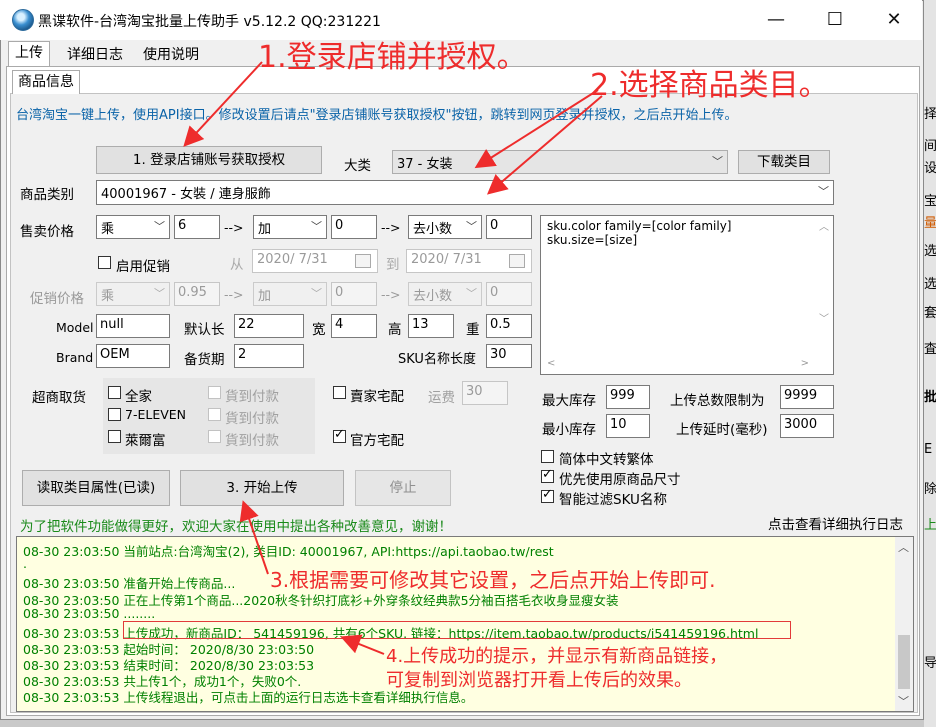  I want to click on arrow-step2b, so click(544, 145).